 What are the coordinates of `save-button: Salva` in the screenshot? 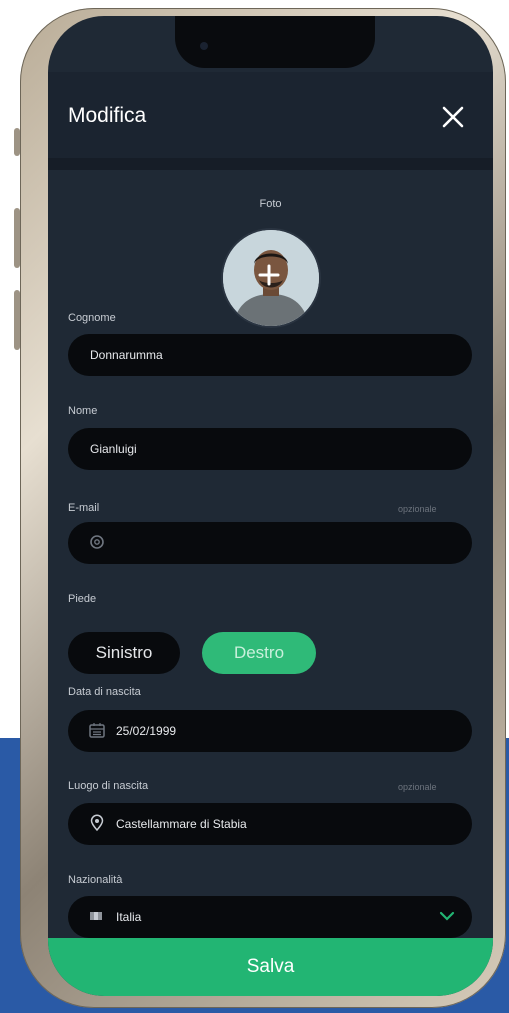 It's located at (270, 967).